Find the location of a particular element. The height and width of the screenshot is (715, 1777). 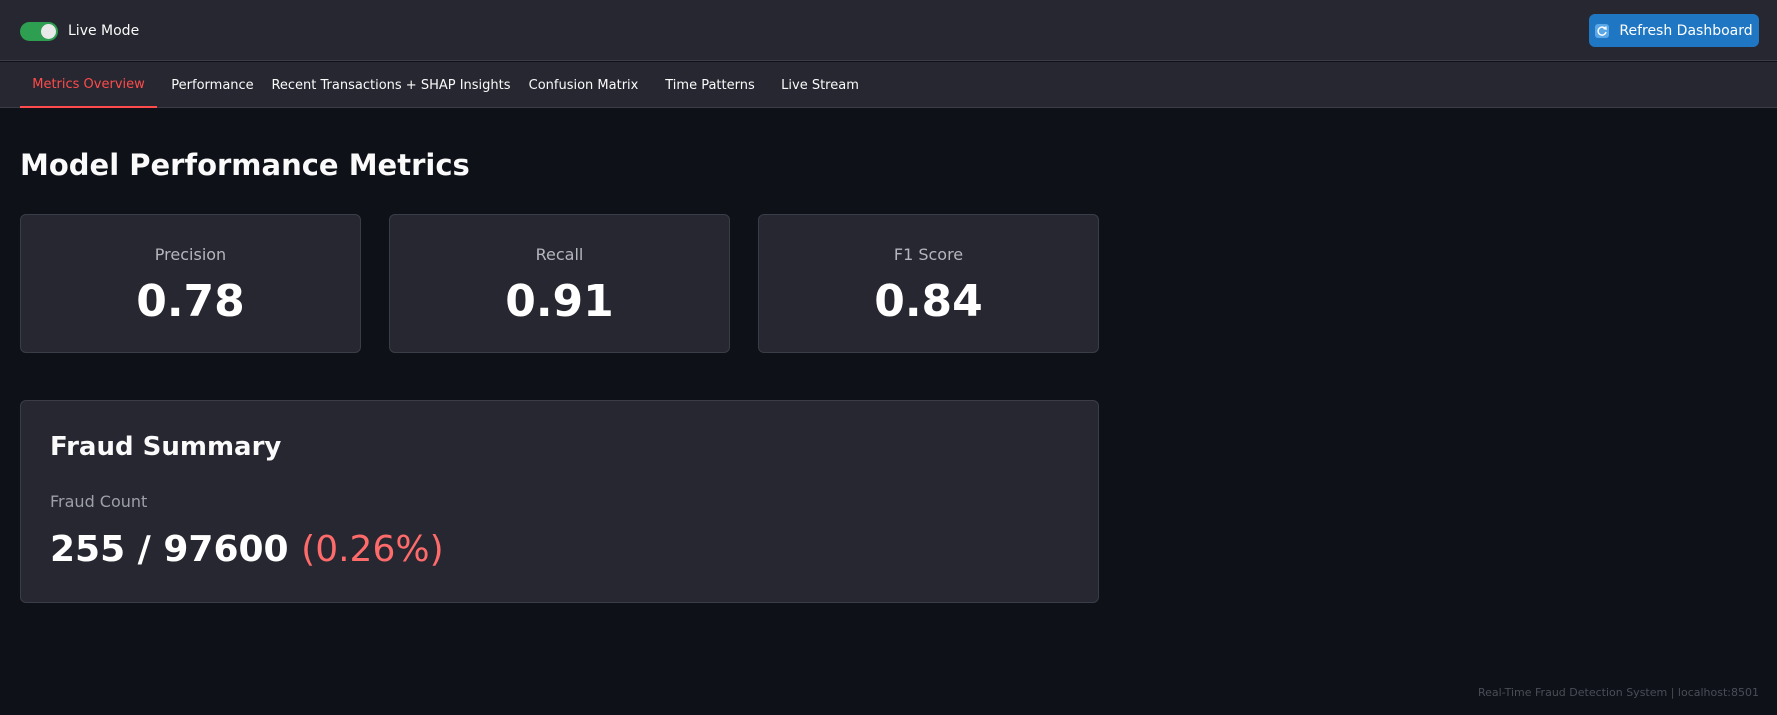

tab-confusion-matrix: Confusion Matrix is located at coordinates (583, 85).